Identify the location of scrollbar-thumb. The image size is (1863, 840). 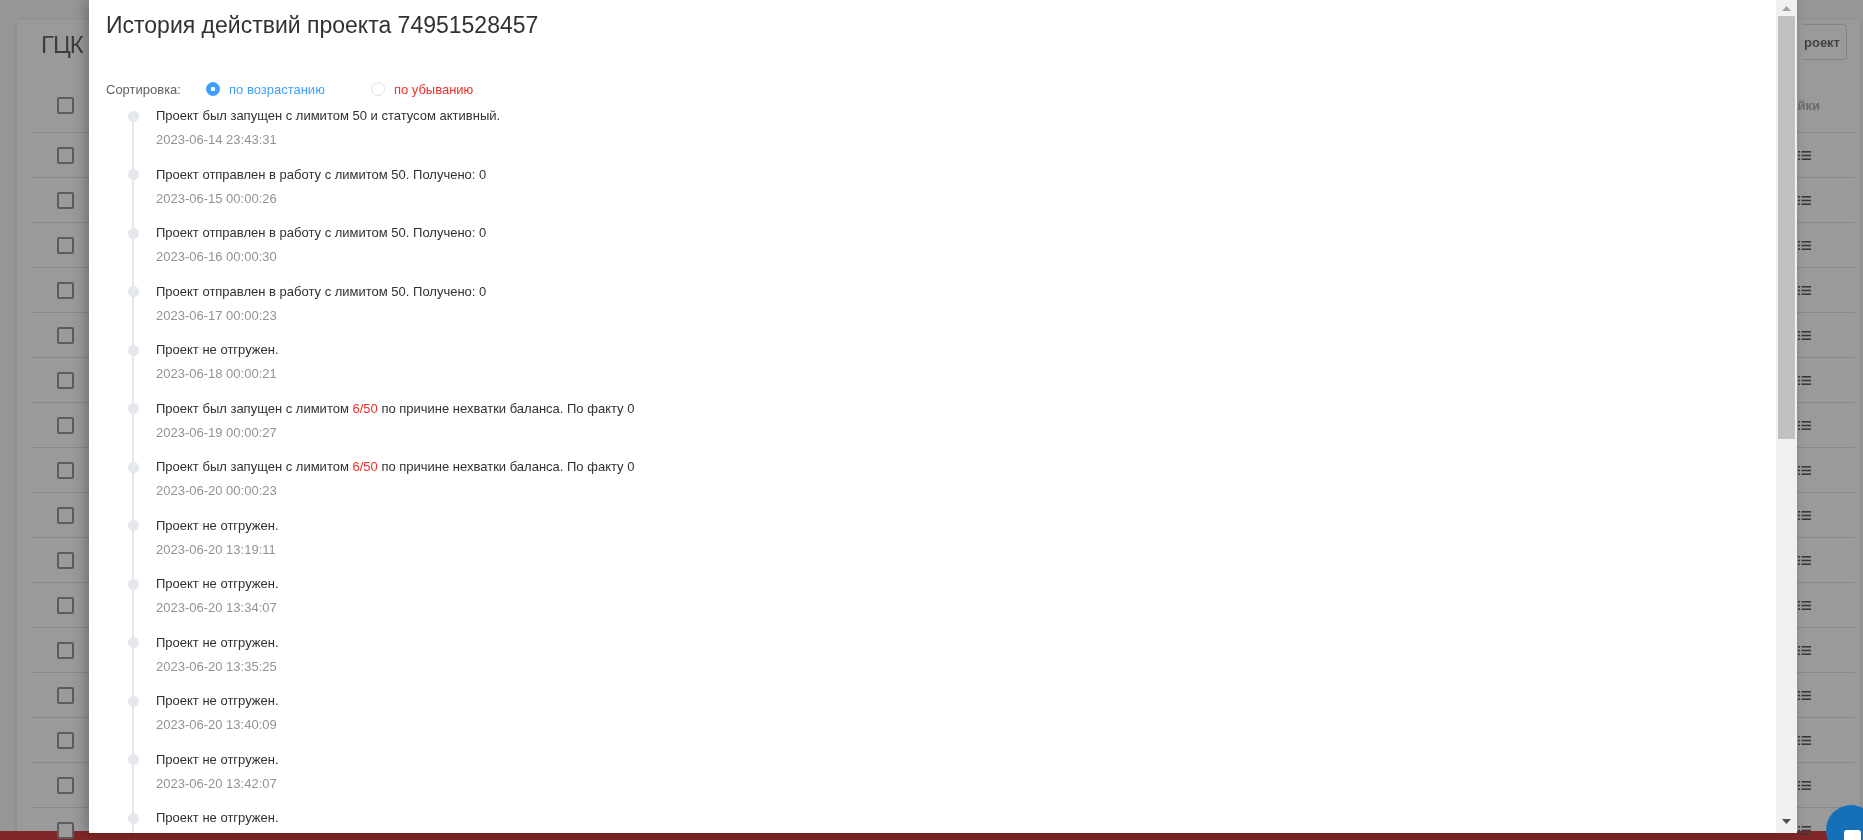
(1786, 227).